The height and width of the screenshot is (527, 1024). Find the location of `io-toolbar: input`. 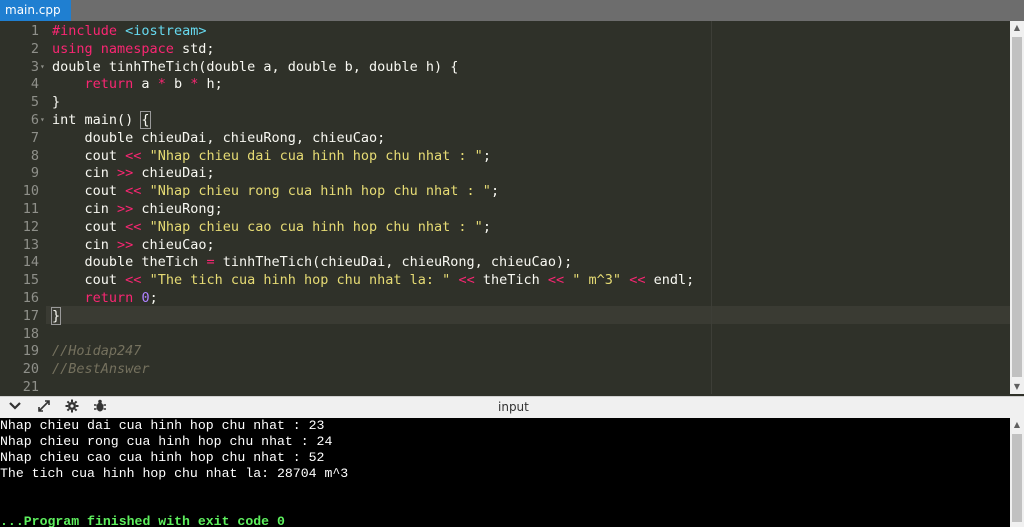

io-toolbar: input is located at coordinates (512, 407).